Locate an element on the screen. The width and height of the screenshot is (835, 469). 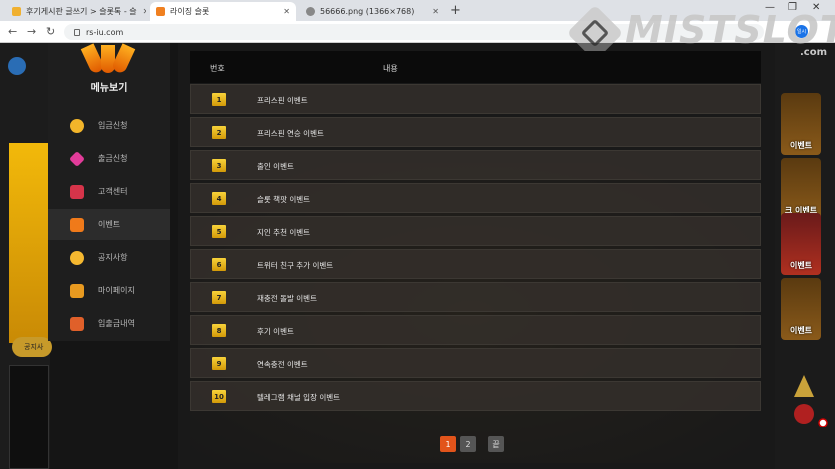
row-title: 프리스핀 연승 이벤트 is located at coordinates (290, 133).